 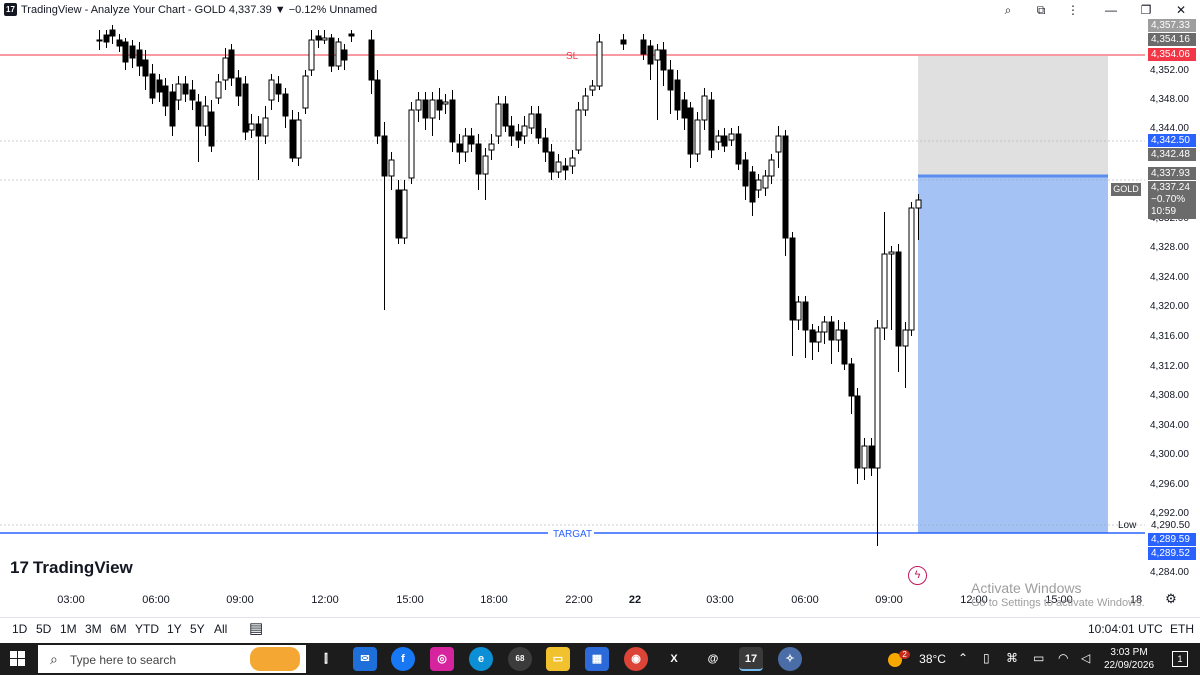 What do you see at coordinates (1085, 658) in the screenshot?
I see `volume-icon: ◁` at bounding box center [1085, 658].